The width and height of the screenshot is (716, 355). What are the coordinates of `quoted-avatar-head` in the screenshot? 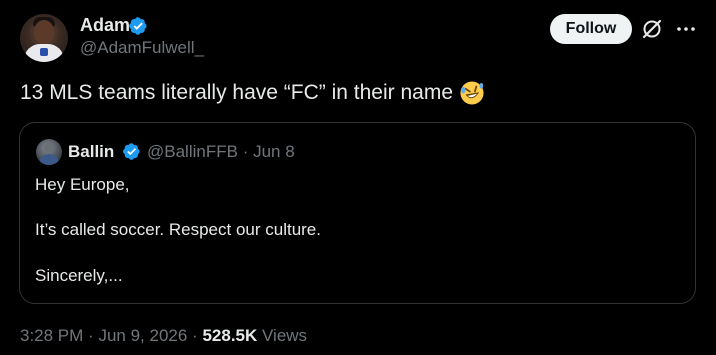 It's located at (49, 148).